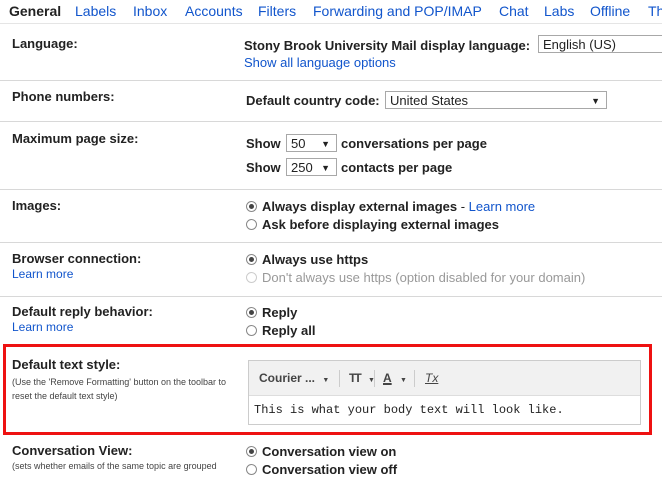 This screenshot has height=477, width=662. What do you see at coordinates (251, 451) in the screenshot?
I see `conversation-on-radio` at bounding box center [251, 451].